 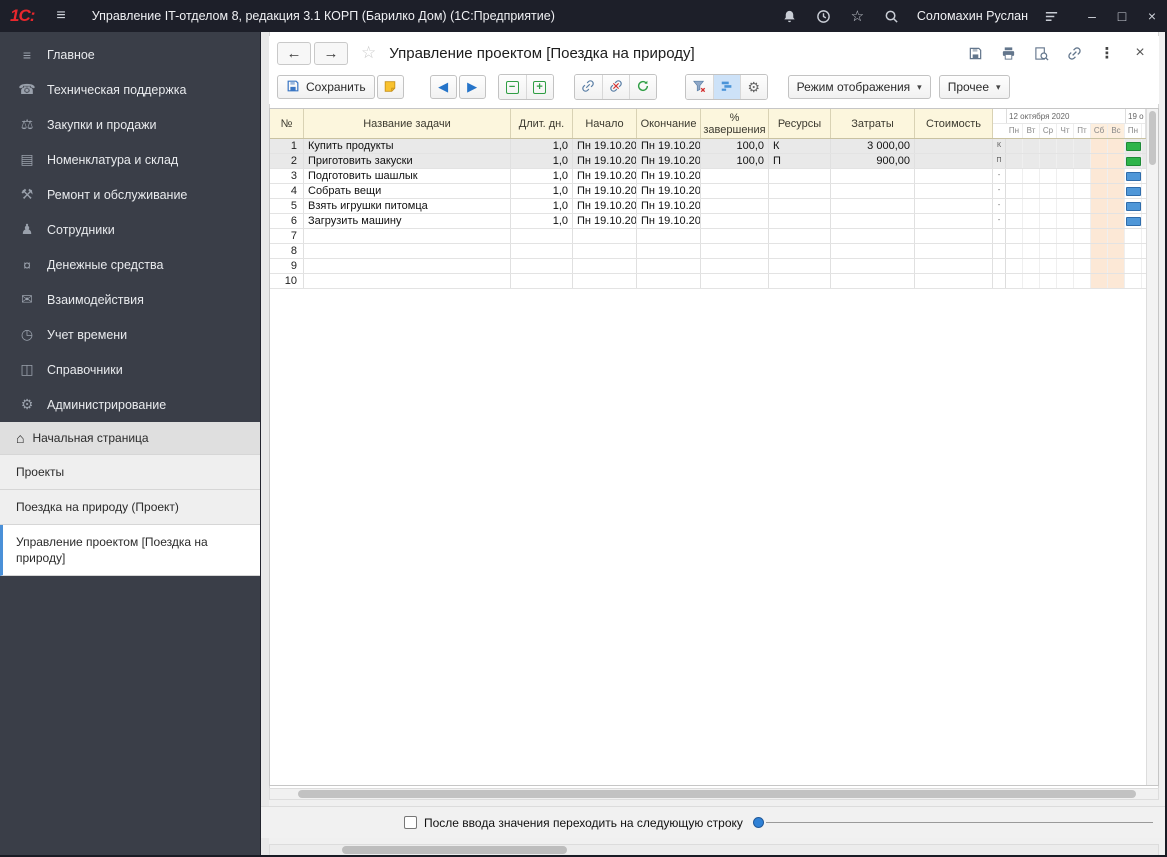 I want to click on move-right-button: ▶, so click(x=472, y=87).